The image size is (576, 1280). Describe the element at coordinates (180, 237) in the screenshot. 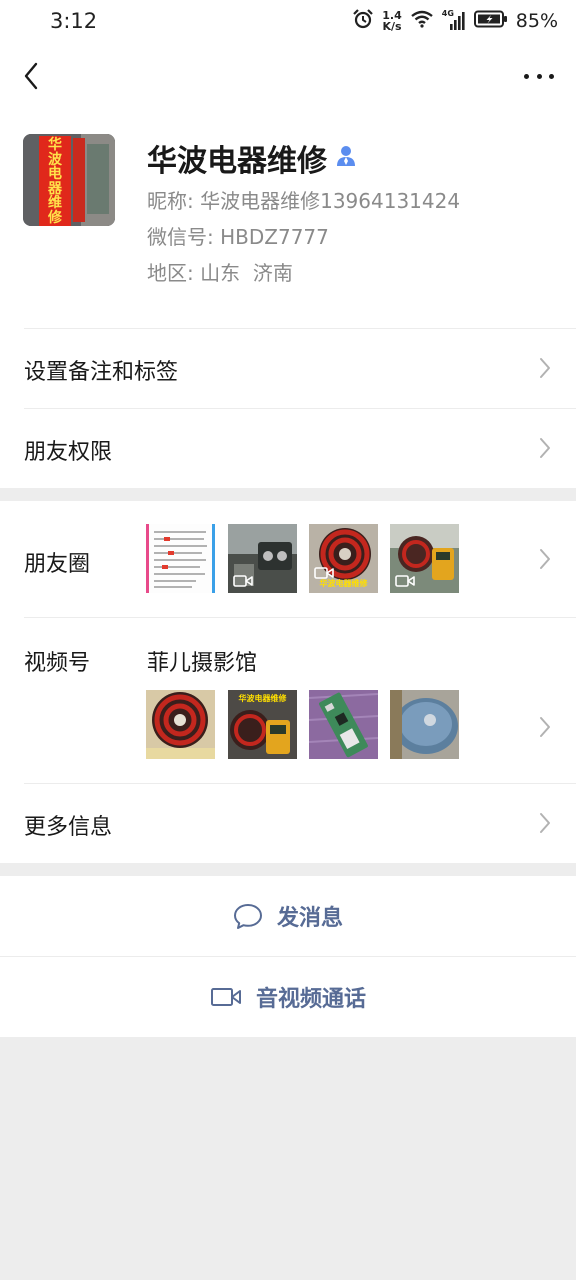

I see `wechat-id-label: 微信号:` at that location.